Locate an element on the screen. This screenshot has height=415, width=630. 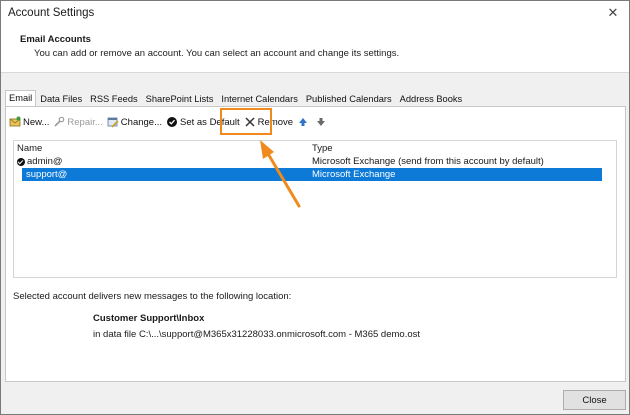
new-account-icon is located at coordinates (15, 122).